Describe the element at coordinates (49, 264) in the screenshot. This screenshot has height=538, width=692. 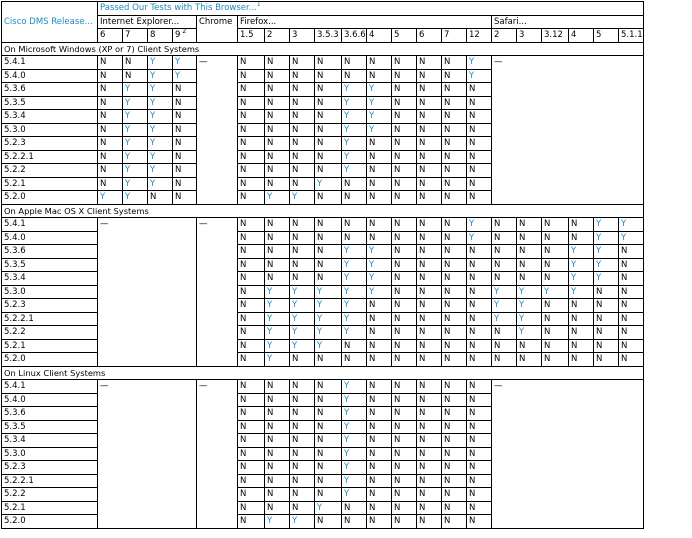
I see `release-cell: 5.3.5` at that location.